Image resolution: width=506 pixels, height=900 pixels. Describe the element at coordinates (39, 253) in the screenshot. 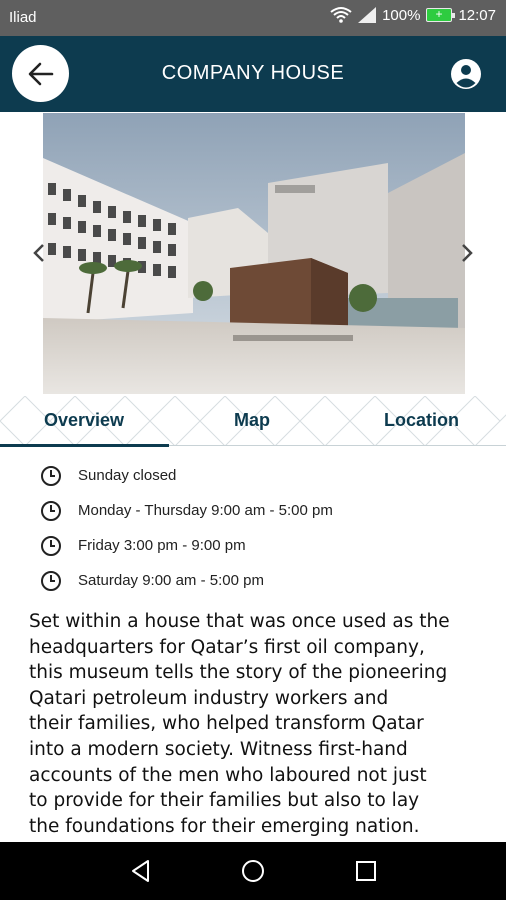

I see `previous-image-icon` at that location.